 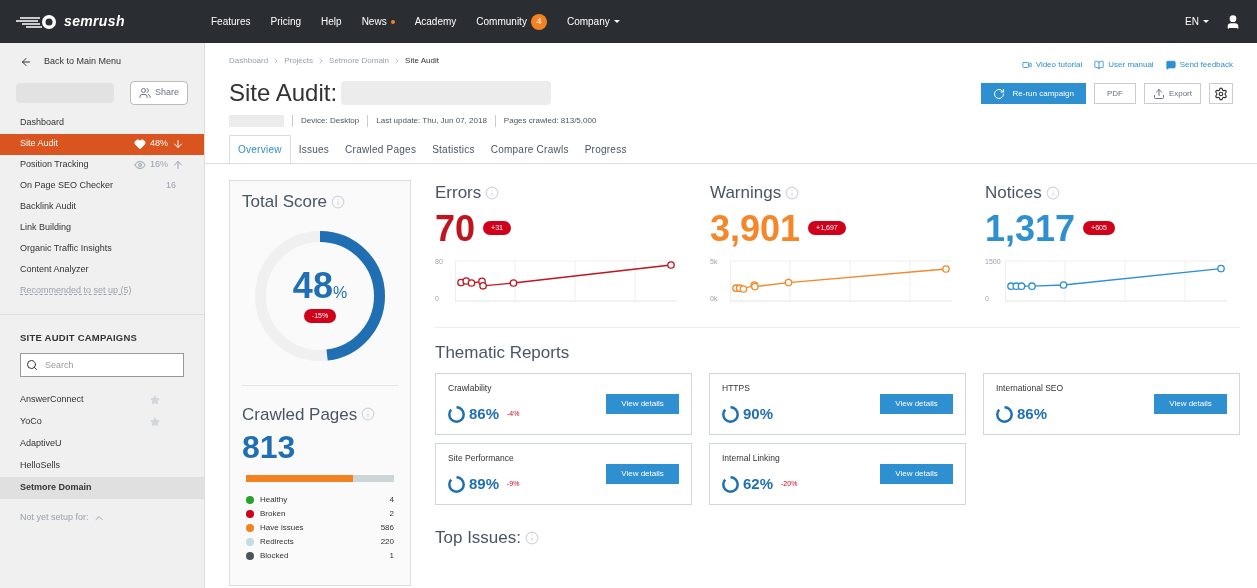 I want to click on meta-info: Last update: Thu, Jun 07, 2018, so click(x=431, y=121).